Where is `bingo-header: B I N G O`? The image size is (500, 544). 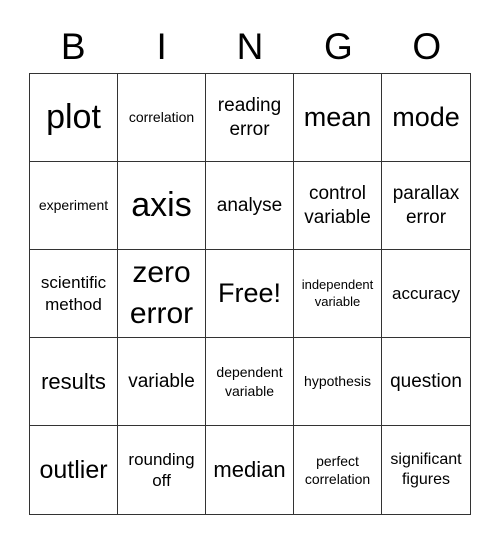
bingo-header: B I N G O is located at coordinates (250, 47).